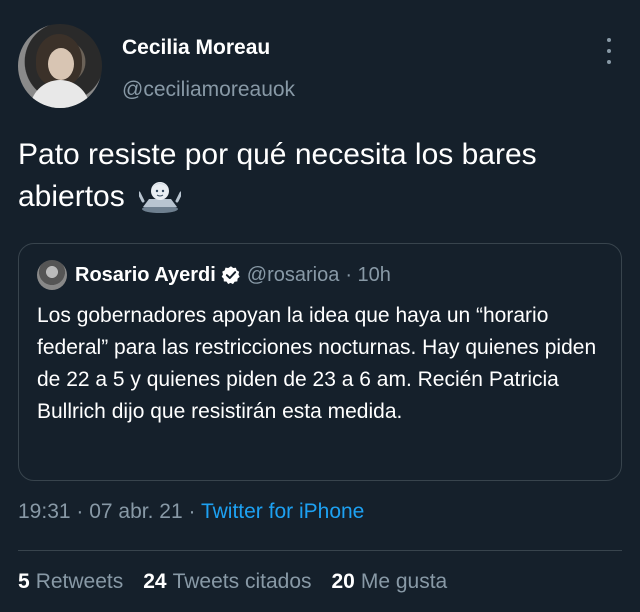 This screenshot has height=612, width=640. Describe the element at coordinates (609, 51) in the screenshot. I see `more-options-icon` at that location.